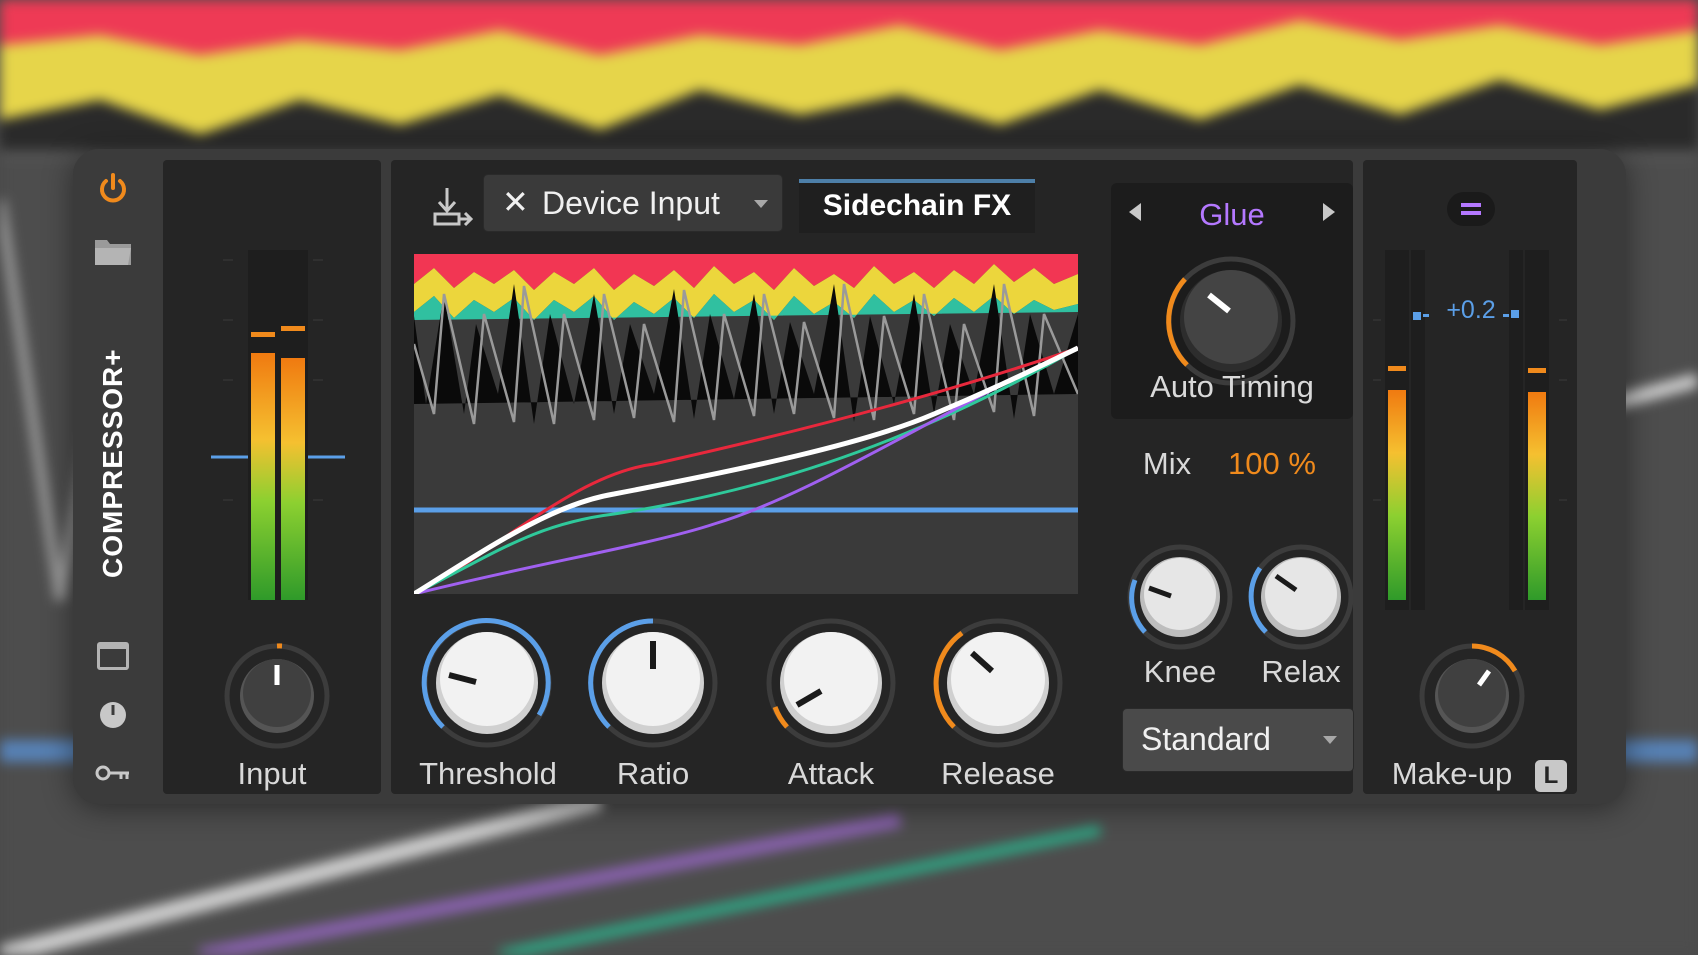 Image resolution: width=1698 pixels, height=955 pixels. I want to click on lock-button: L, so click(1551, 776).